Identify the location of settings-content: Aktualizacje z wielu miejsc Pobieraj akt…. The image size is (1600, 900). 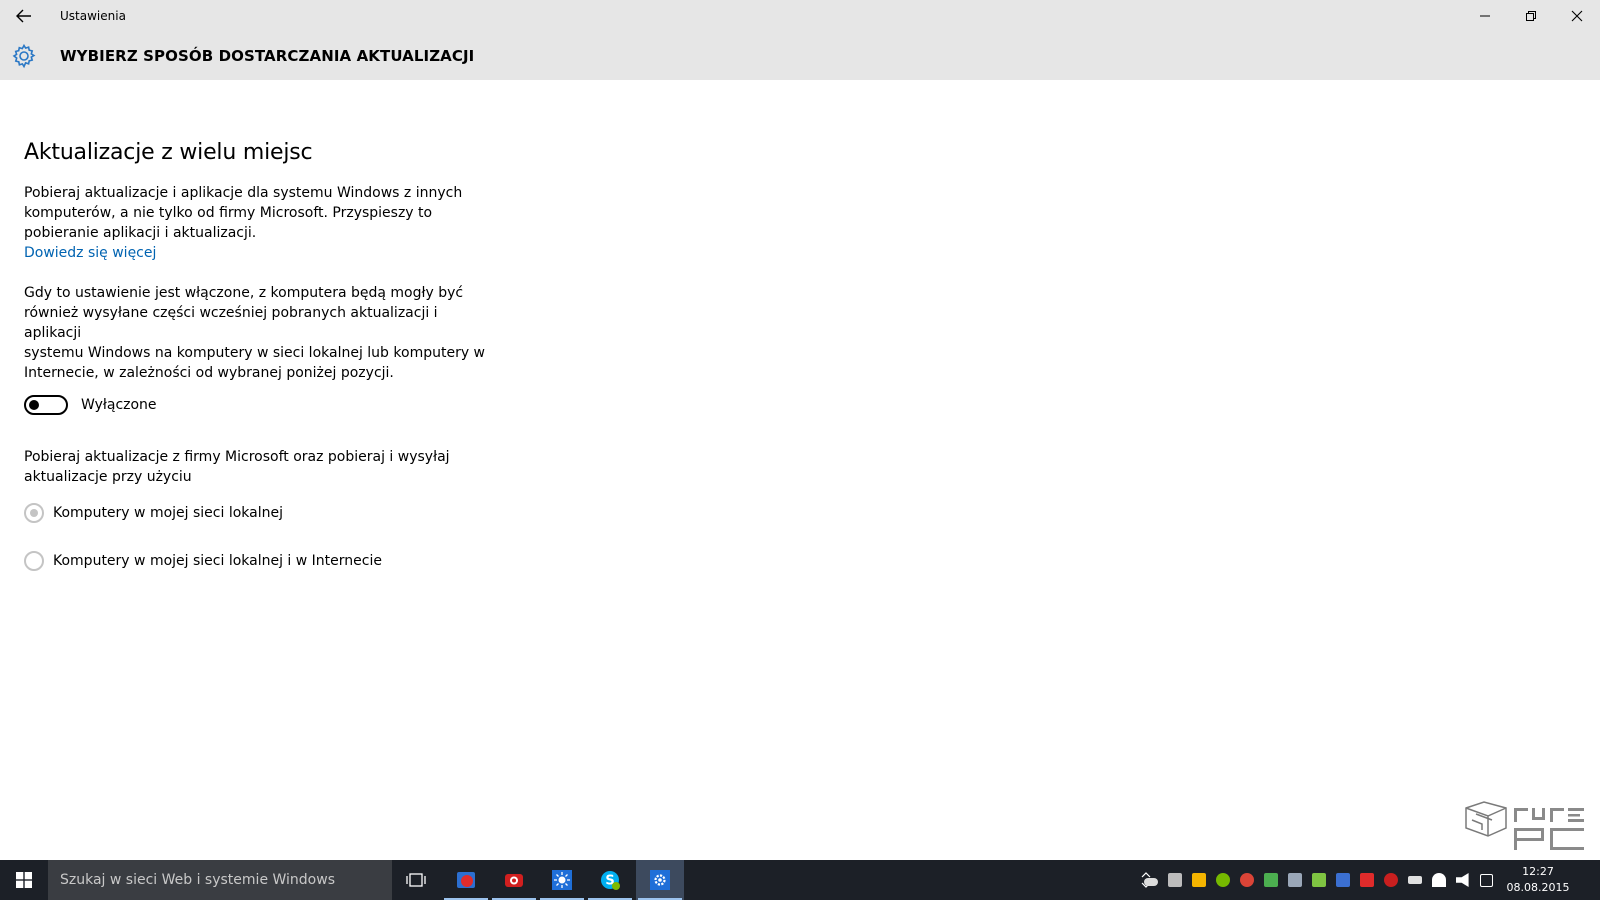
(259, 356).